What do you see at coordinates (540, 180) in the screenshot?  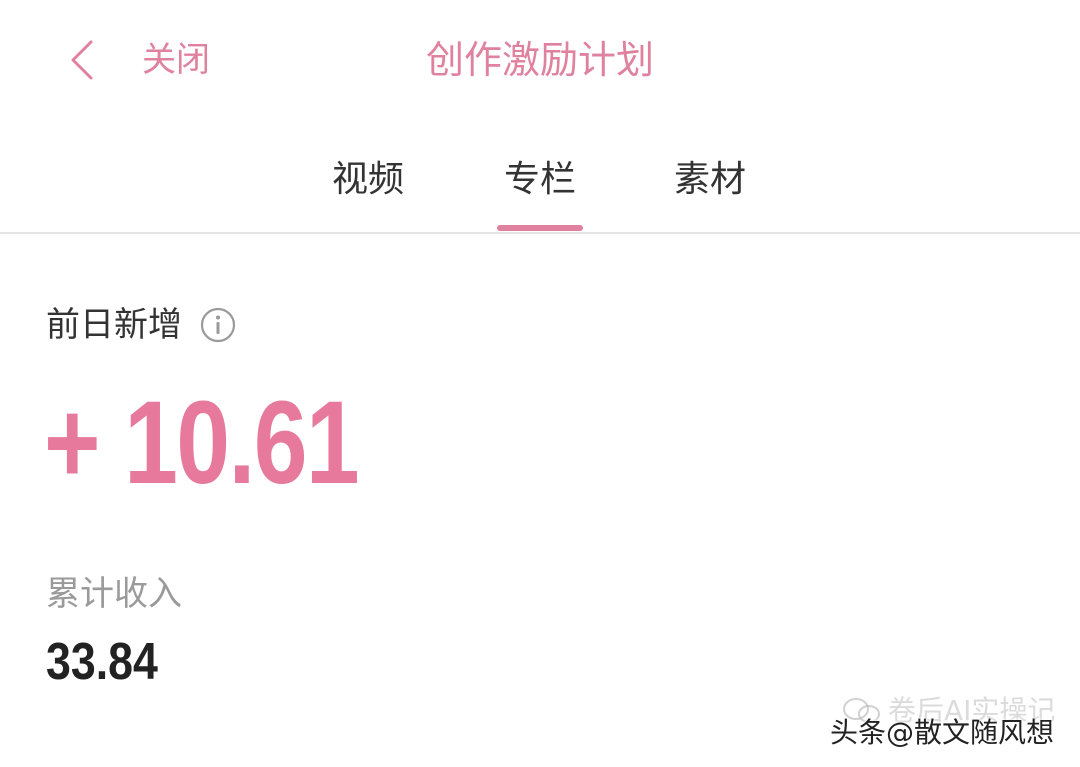 I see `tab-column: 专栏` at bounding box center [540, 180].